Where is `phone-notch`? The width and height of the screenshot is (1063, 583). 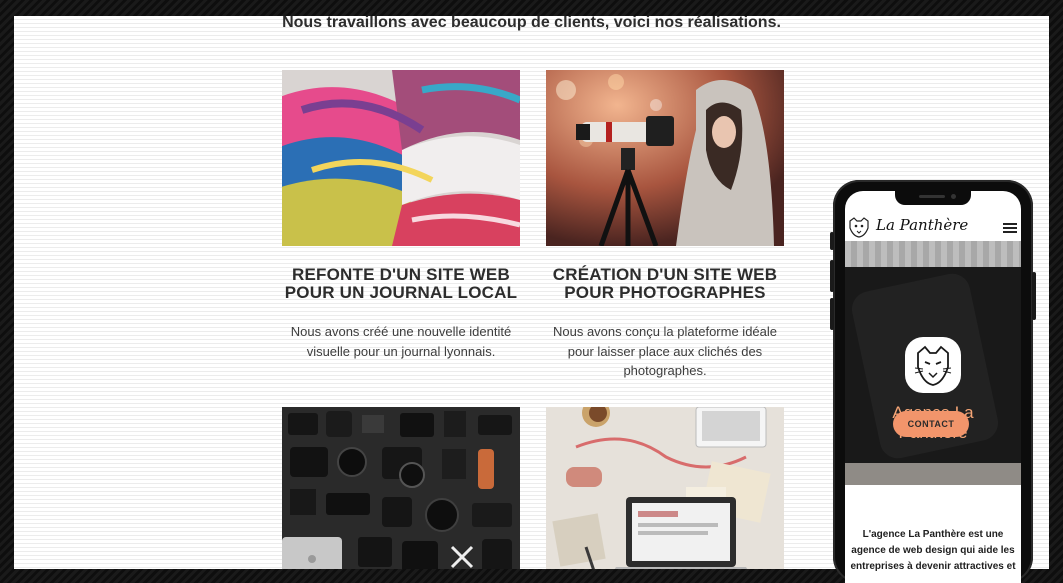 phone-notch is located at coordinates (933, 198).